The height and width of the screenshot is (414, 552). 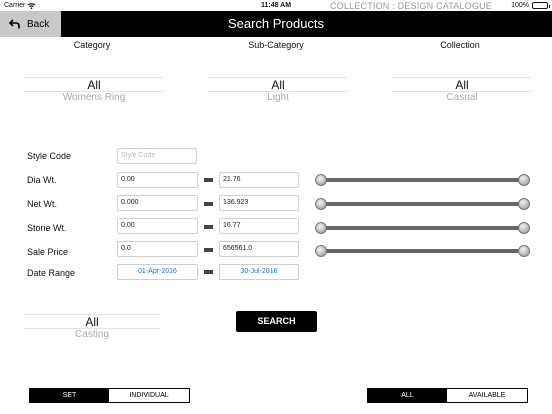 What do you see at coordinates (69, 395) in the screenshot?
I see `set-option: SET` at bounding box center [69, 395].